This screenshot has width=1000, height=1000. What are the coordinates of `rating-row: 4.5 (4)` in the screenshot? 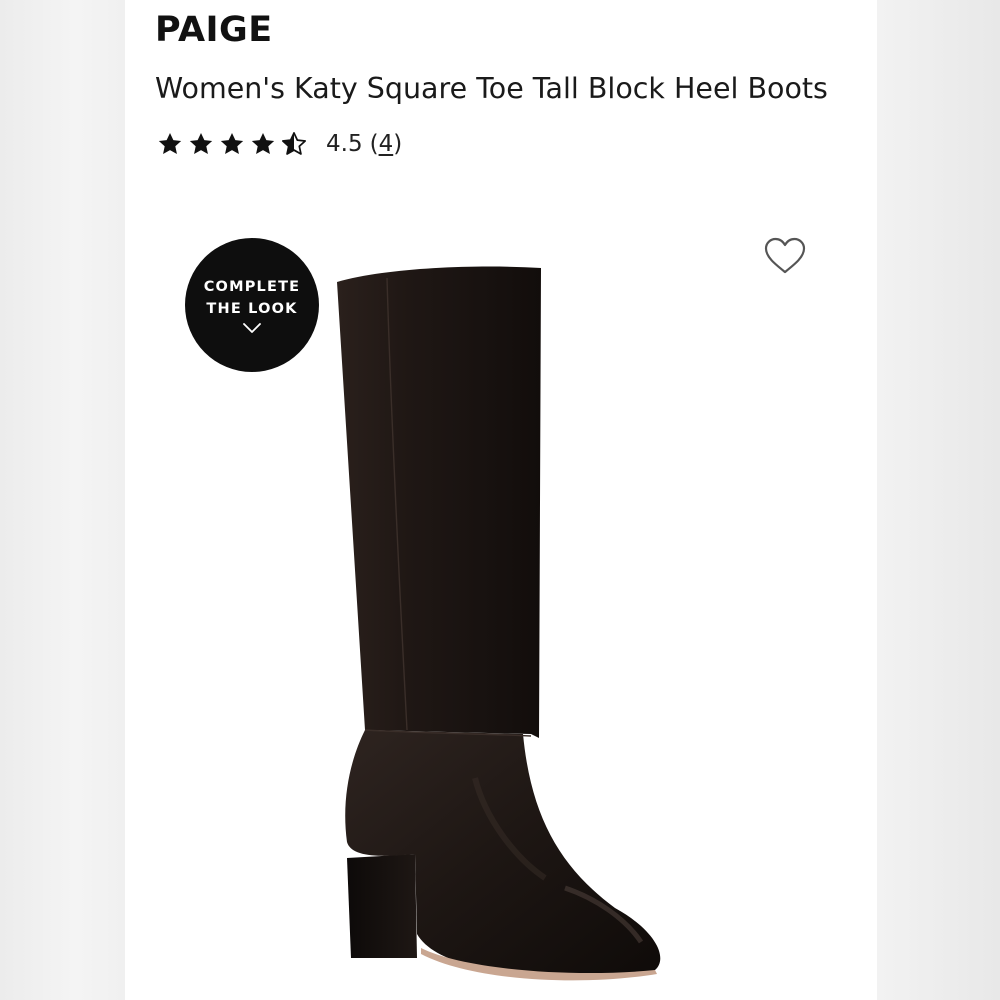 It's located at (279, 144).